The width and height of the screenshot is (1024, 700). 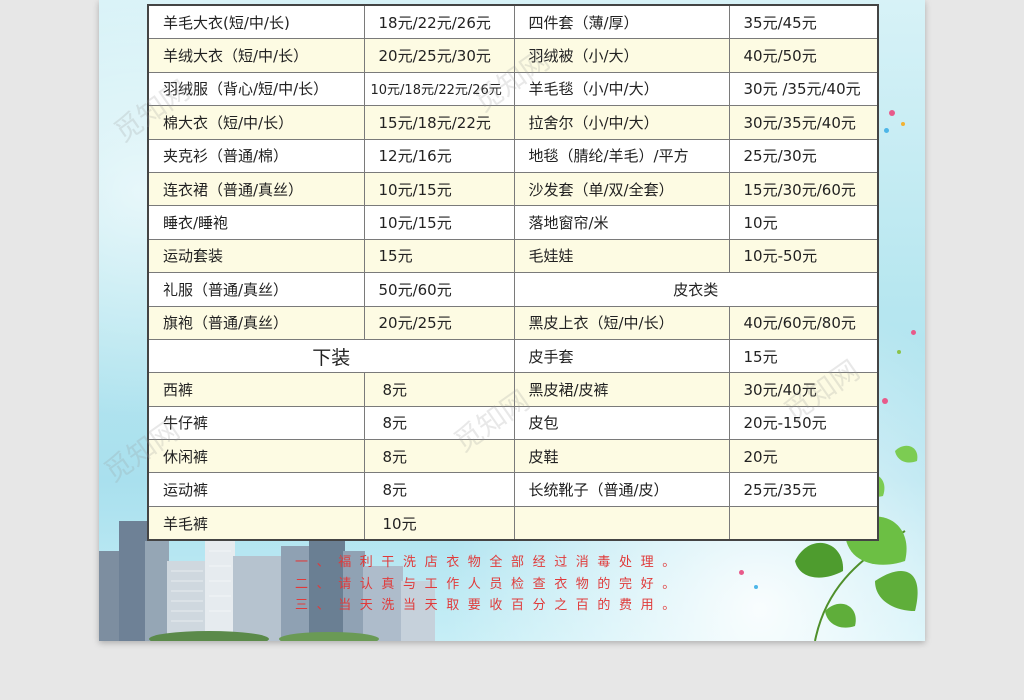 I want to click on item-price: 30元 /35元/40元, so click(x=803, y=89).